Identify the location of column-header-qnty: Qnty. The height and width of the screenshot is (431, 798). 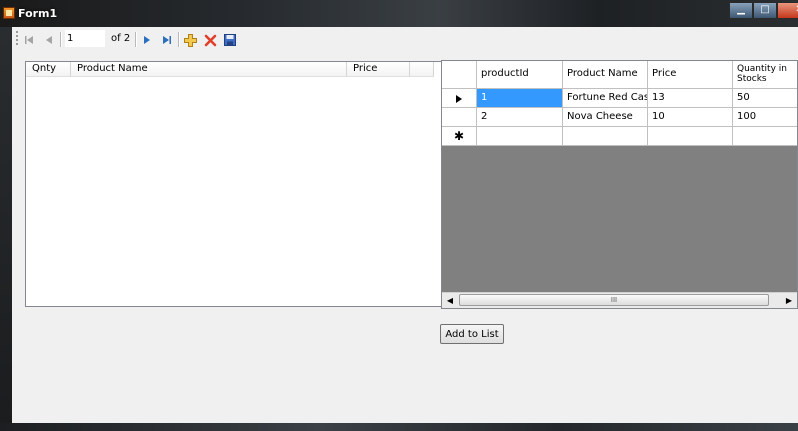
(48, 69).